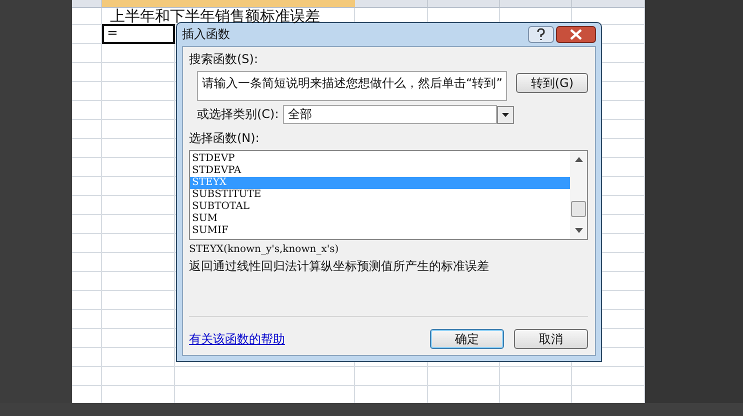 The image size is (743, 416). What do you see at coordinates (552, 83) in the screenshot?
I see `go-button: 转到(G)` at bounding box center [552, 83].